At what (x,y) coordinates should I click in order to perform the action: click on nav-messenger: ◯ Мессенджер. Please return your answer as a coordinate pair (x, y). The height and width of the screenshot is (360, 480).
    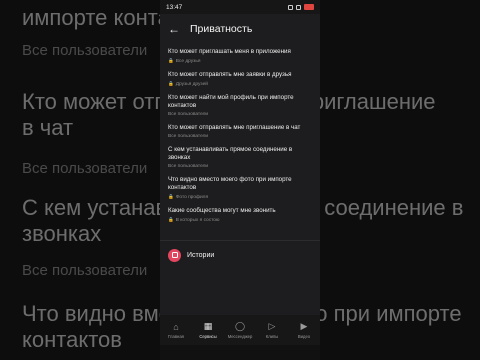
    Looking at the image, I should click on (240, 330).